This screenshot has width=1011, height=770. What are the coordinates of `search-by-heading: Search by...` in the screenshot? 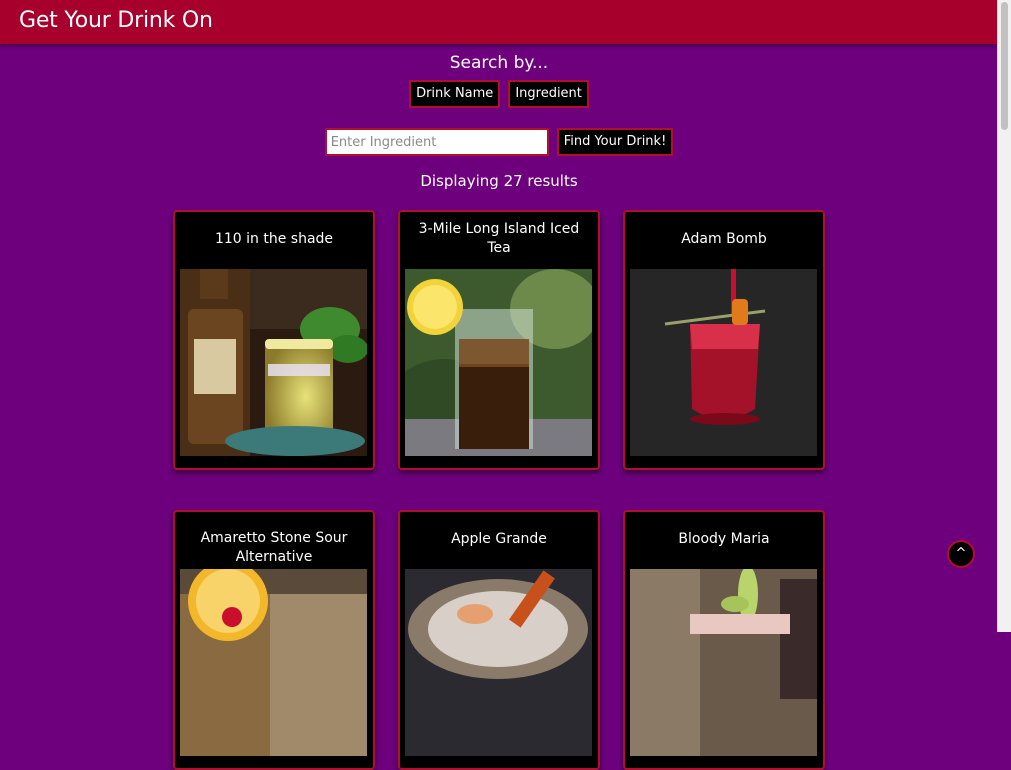 It's located at (499, 63).